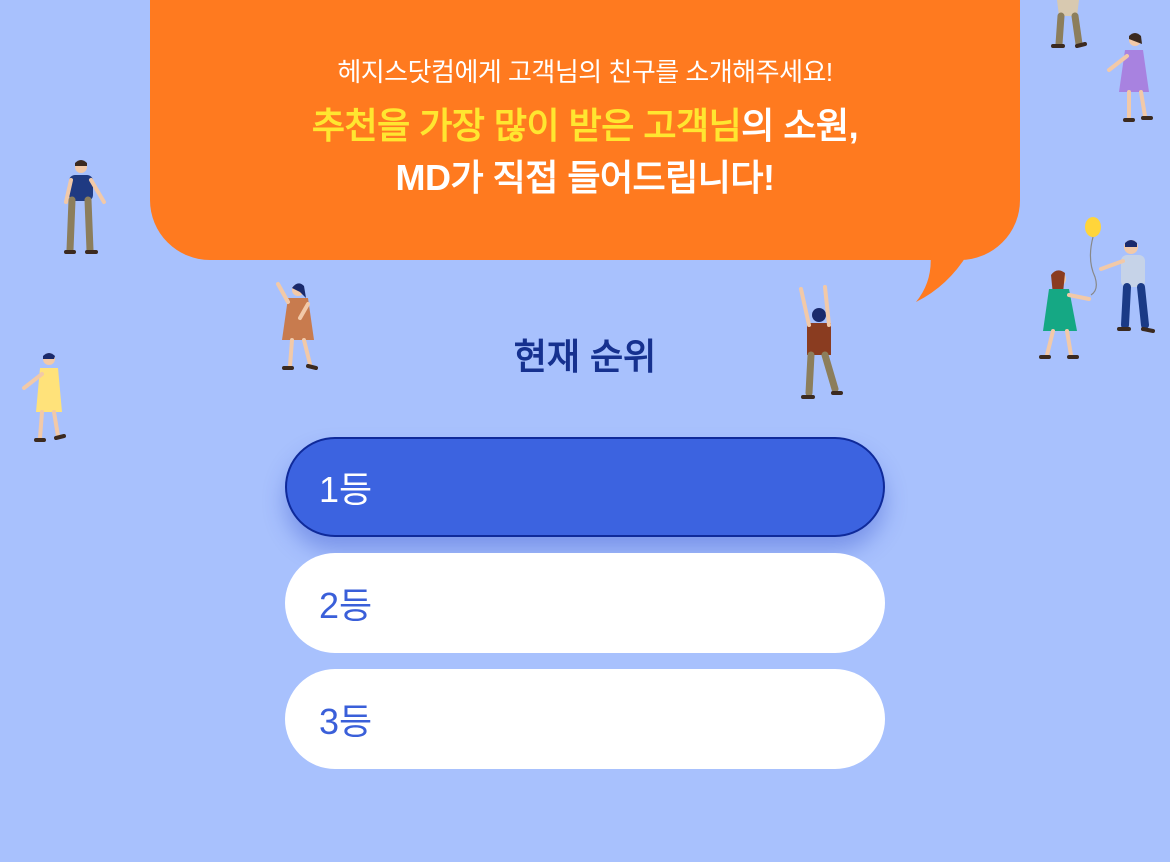  What do you see at coordinates (346, 489) in the screenshot?
I see `rank-label: 1등` at bounding box center [346, 489].